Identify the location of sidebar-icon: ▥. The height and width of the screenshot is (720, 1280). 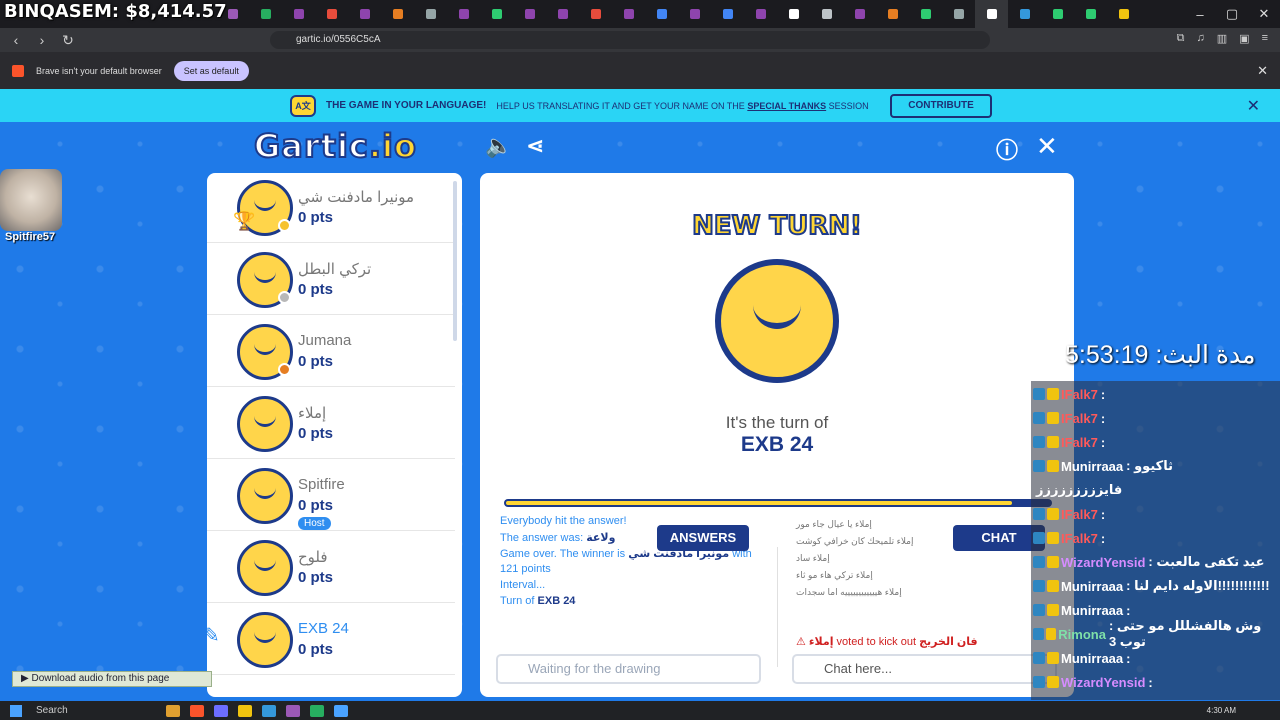
(1222, 38).